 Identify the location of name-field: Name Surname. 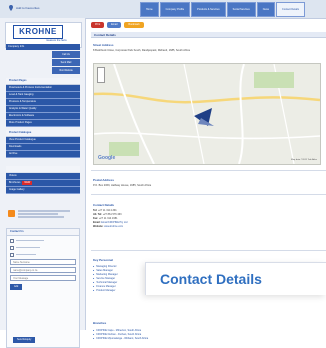
(43, 262).